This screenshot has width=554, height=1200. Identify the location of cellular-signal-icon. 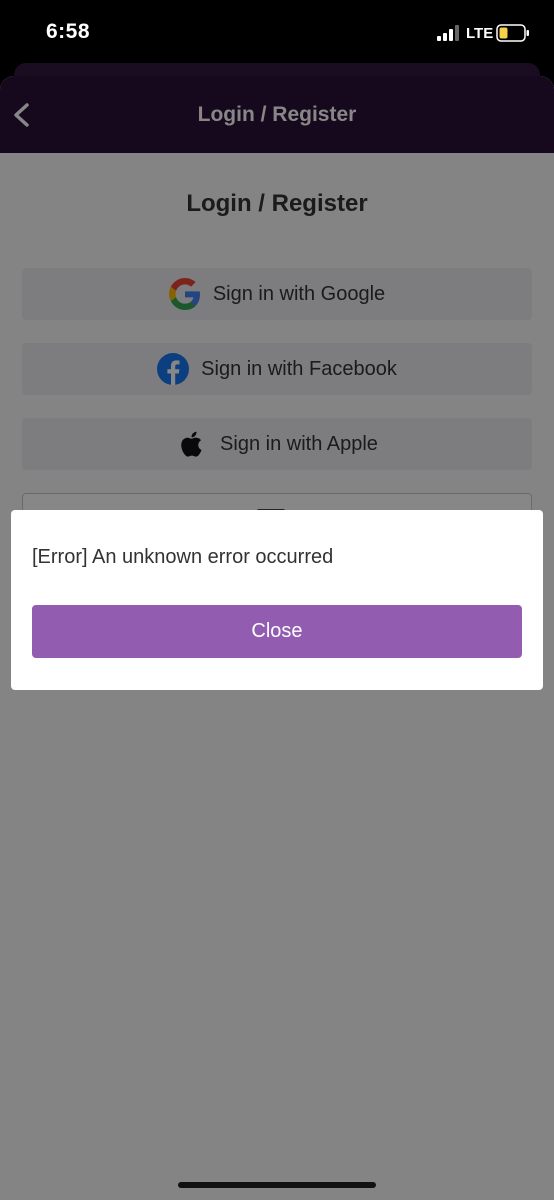
(448, 33).